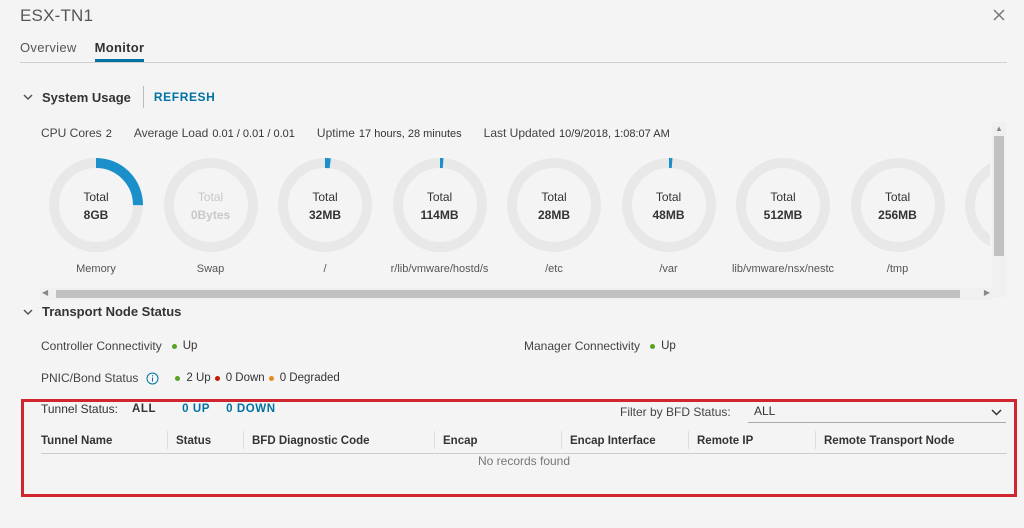  I want to click on info-icon, so click(152, 378).